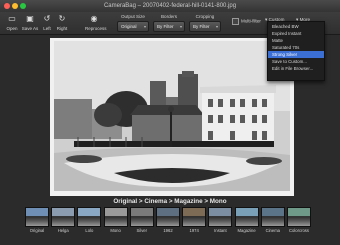  What do you see at coordinates (273, 230) in the screenshot?
I see `filter-thumb-label: Cinema` at bounding box center [273, 230].